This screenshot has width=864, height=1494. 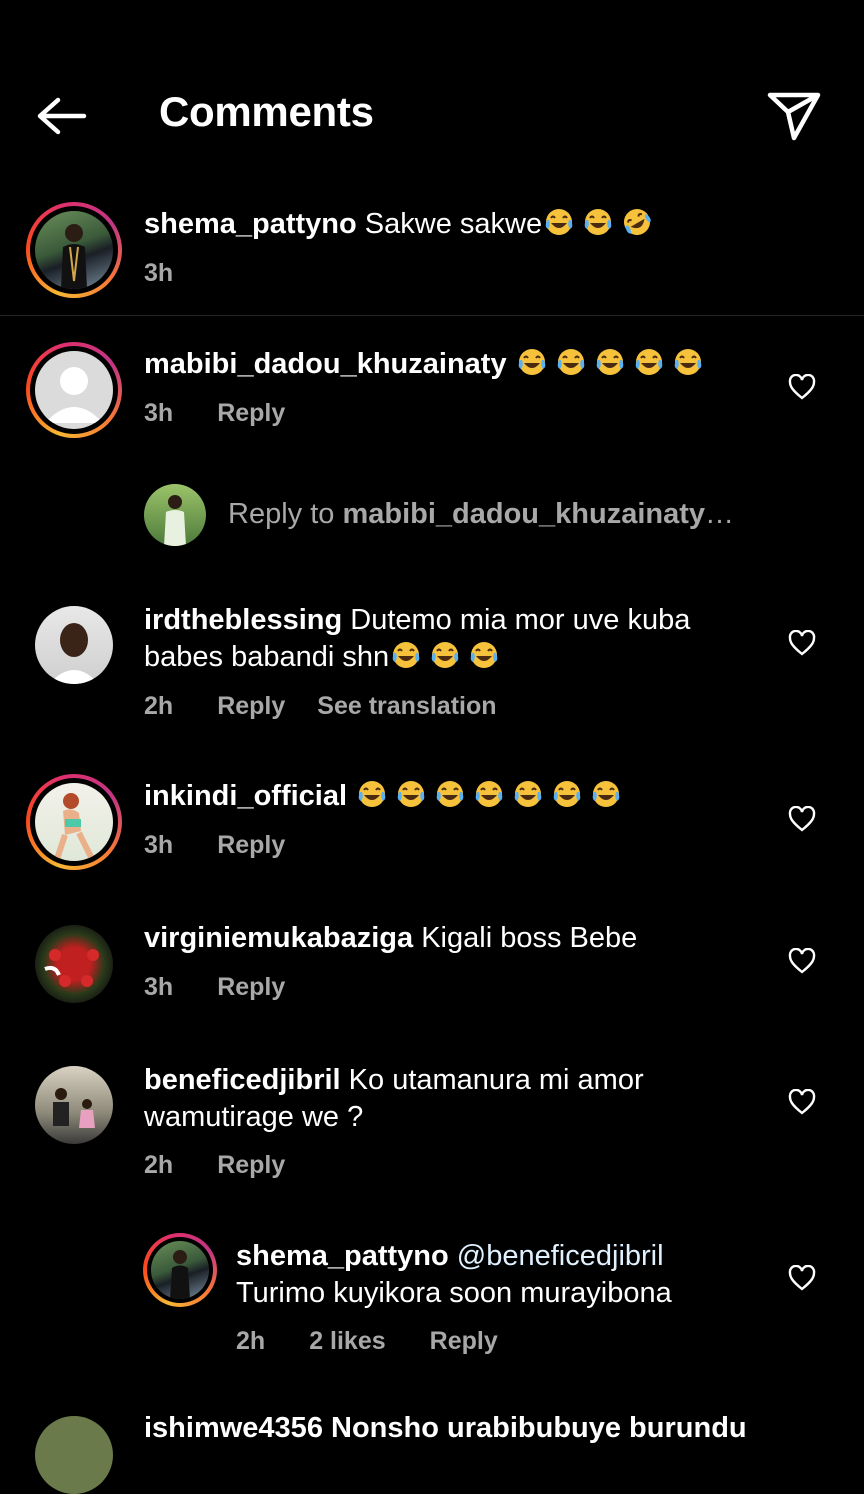 What do you see at coordinates (524, 514) in the screenshot?
I see `reply-target: mabibi_dadou_khuzainaty` at bounding box center [524, 514].